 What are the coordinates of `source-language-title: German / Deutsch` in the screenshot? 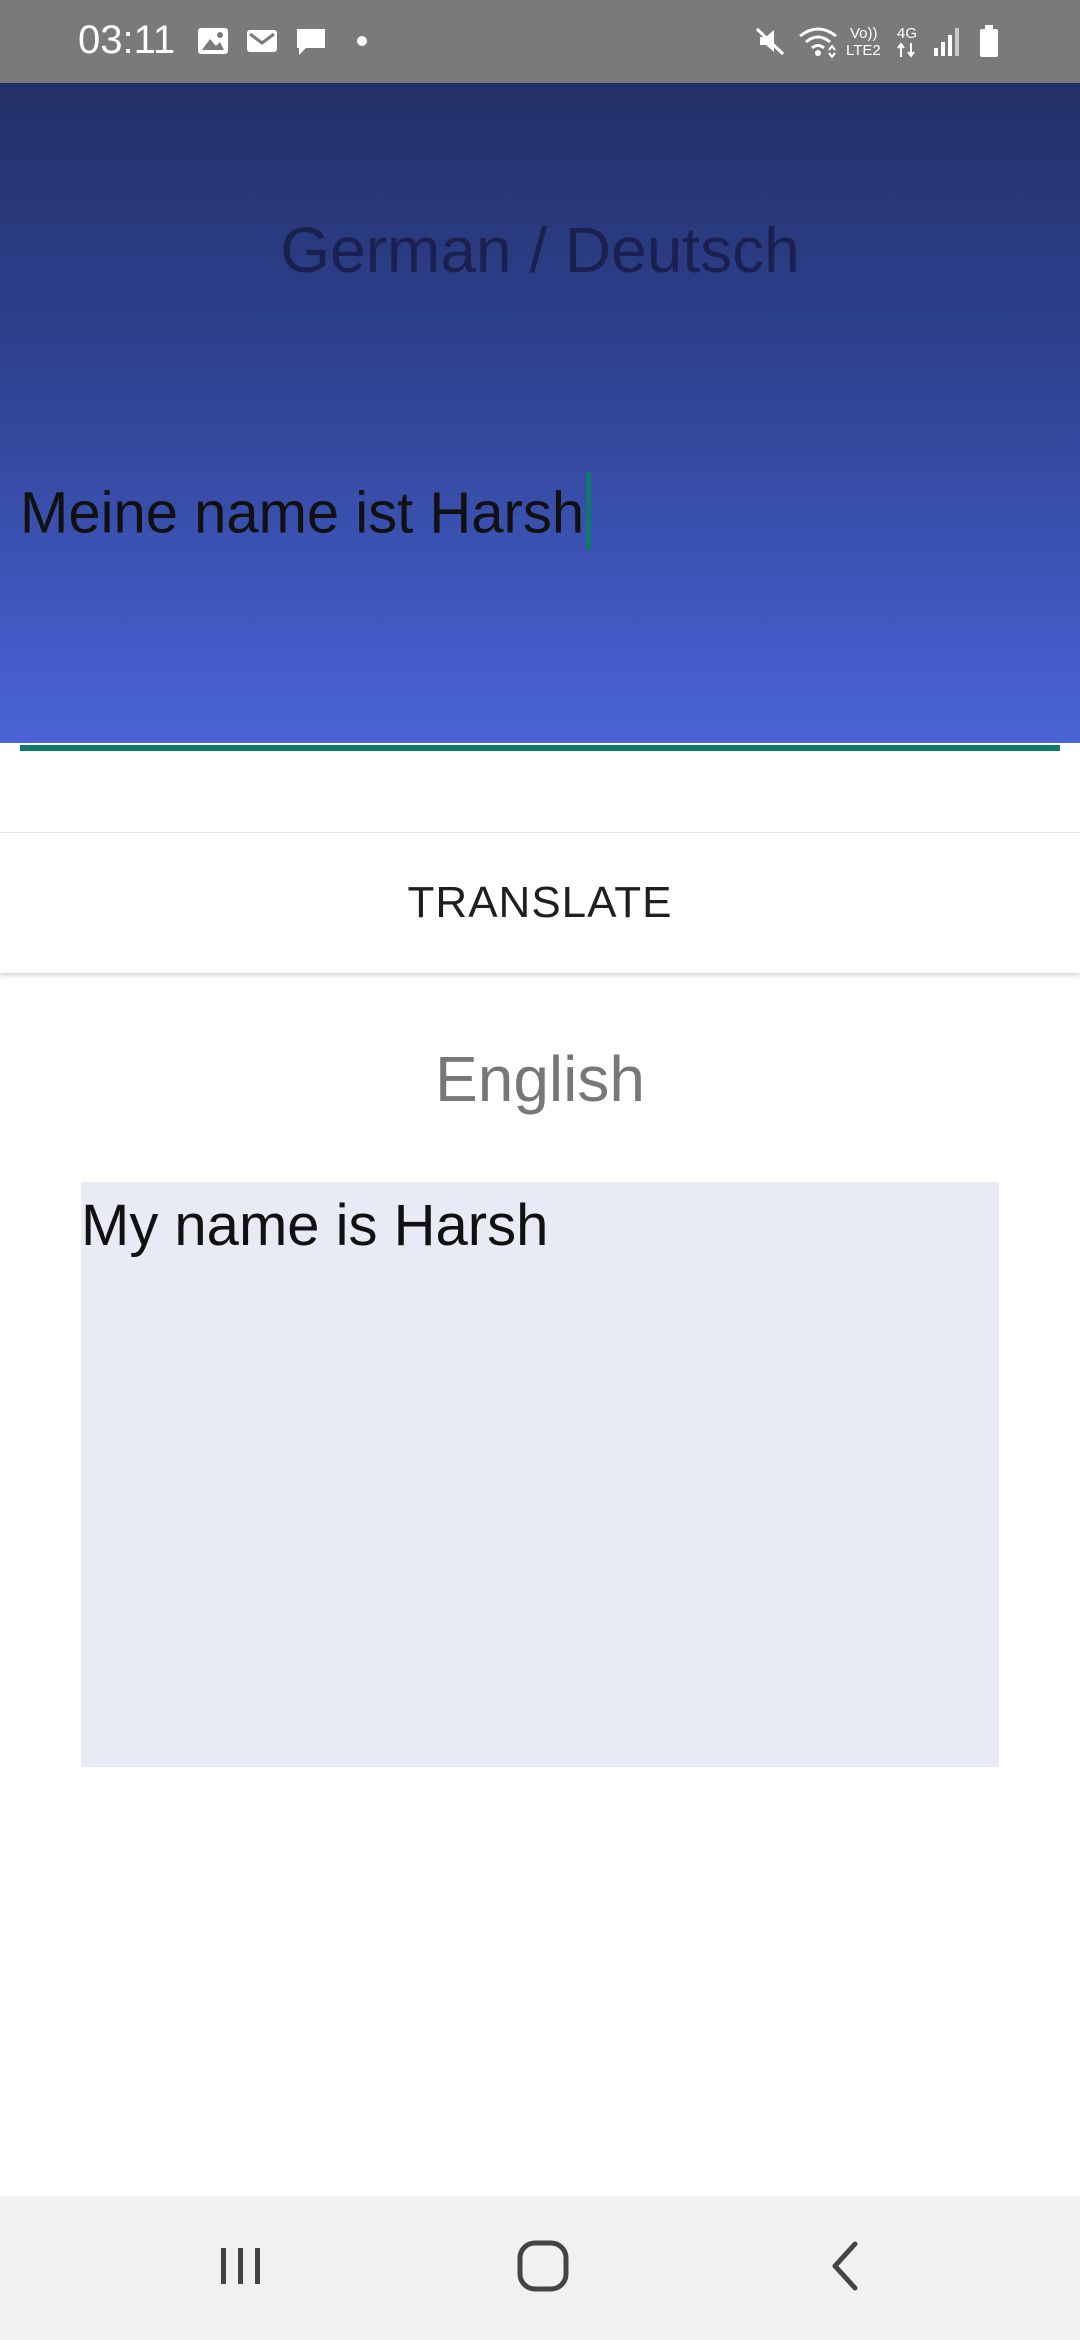 It's located at (540, 250).